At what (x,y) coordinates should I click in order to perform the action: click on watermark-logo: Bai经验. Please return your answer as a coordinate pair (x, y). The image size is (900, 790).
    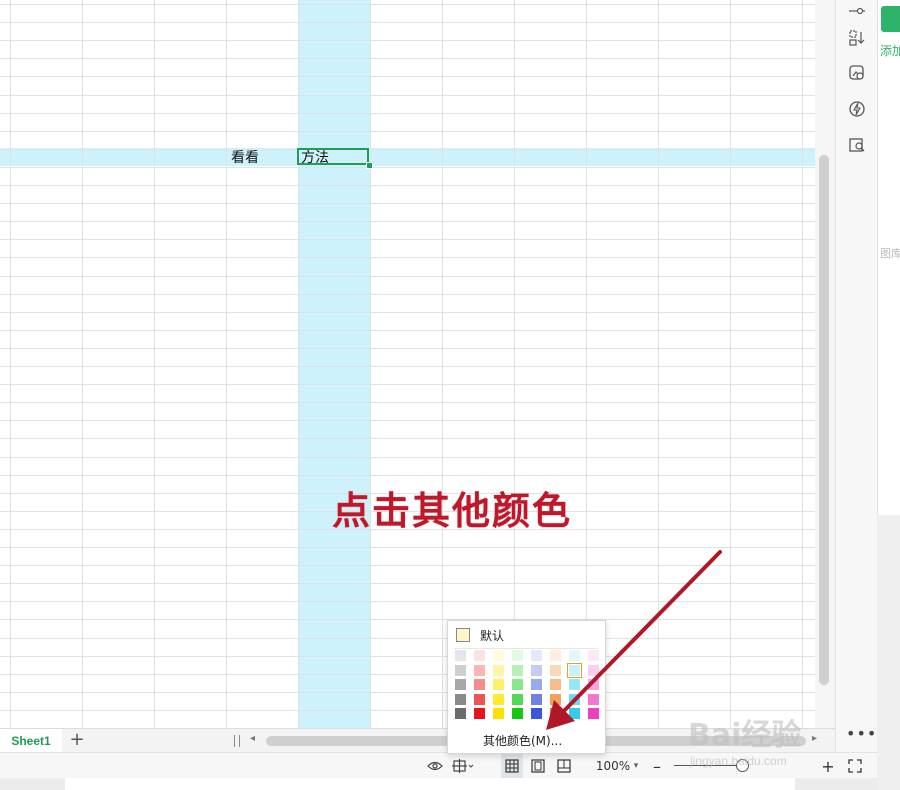
    Looking at the image, I should click on (745, 735).